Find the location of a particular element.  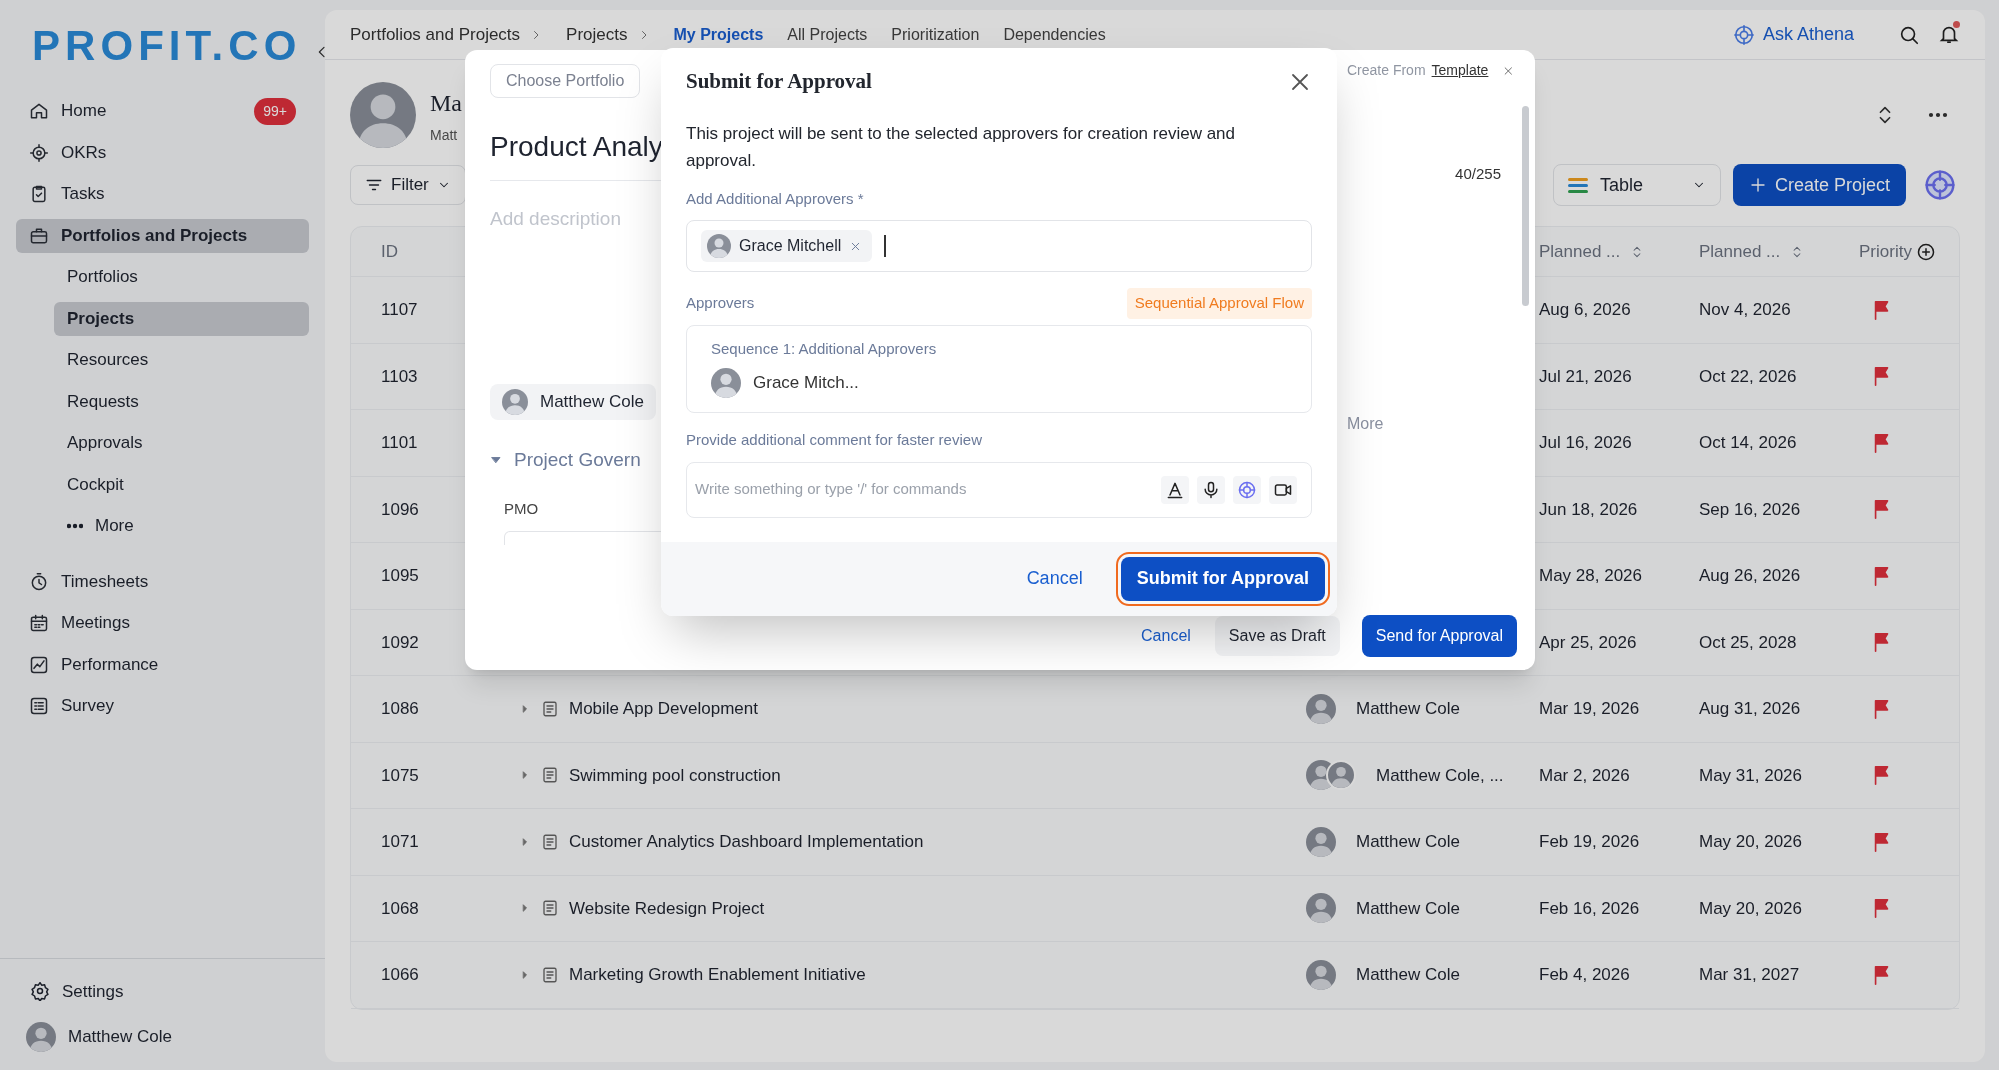

table-cell-text: Oct 14, 2026 is located at coordinates (1748, 443).